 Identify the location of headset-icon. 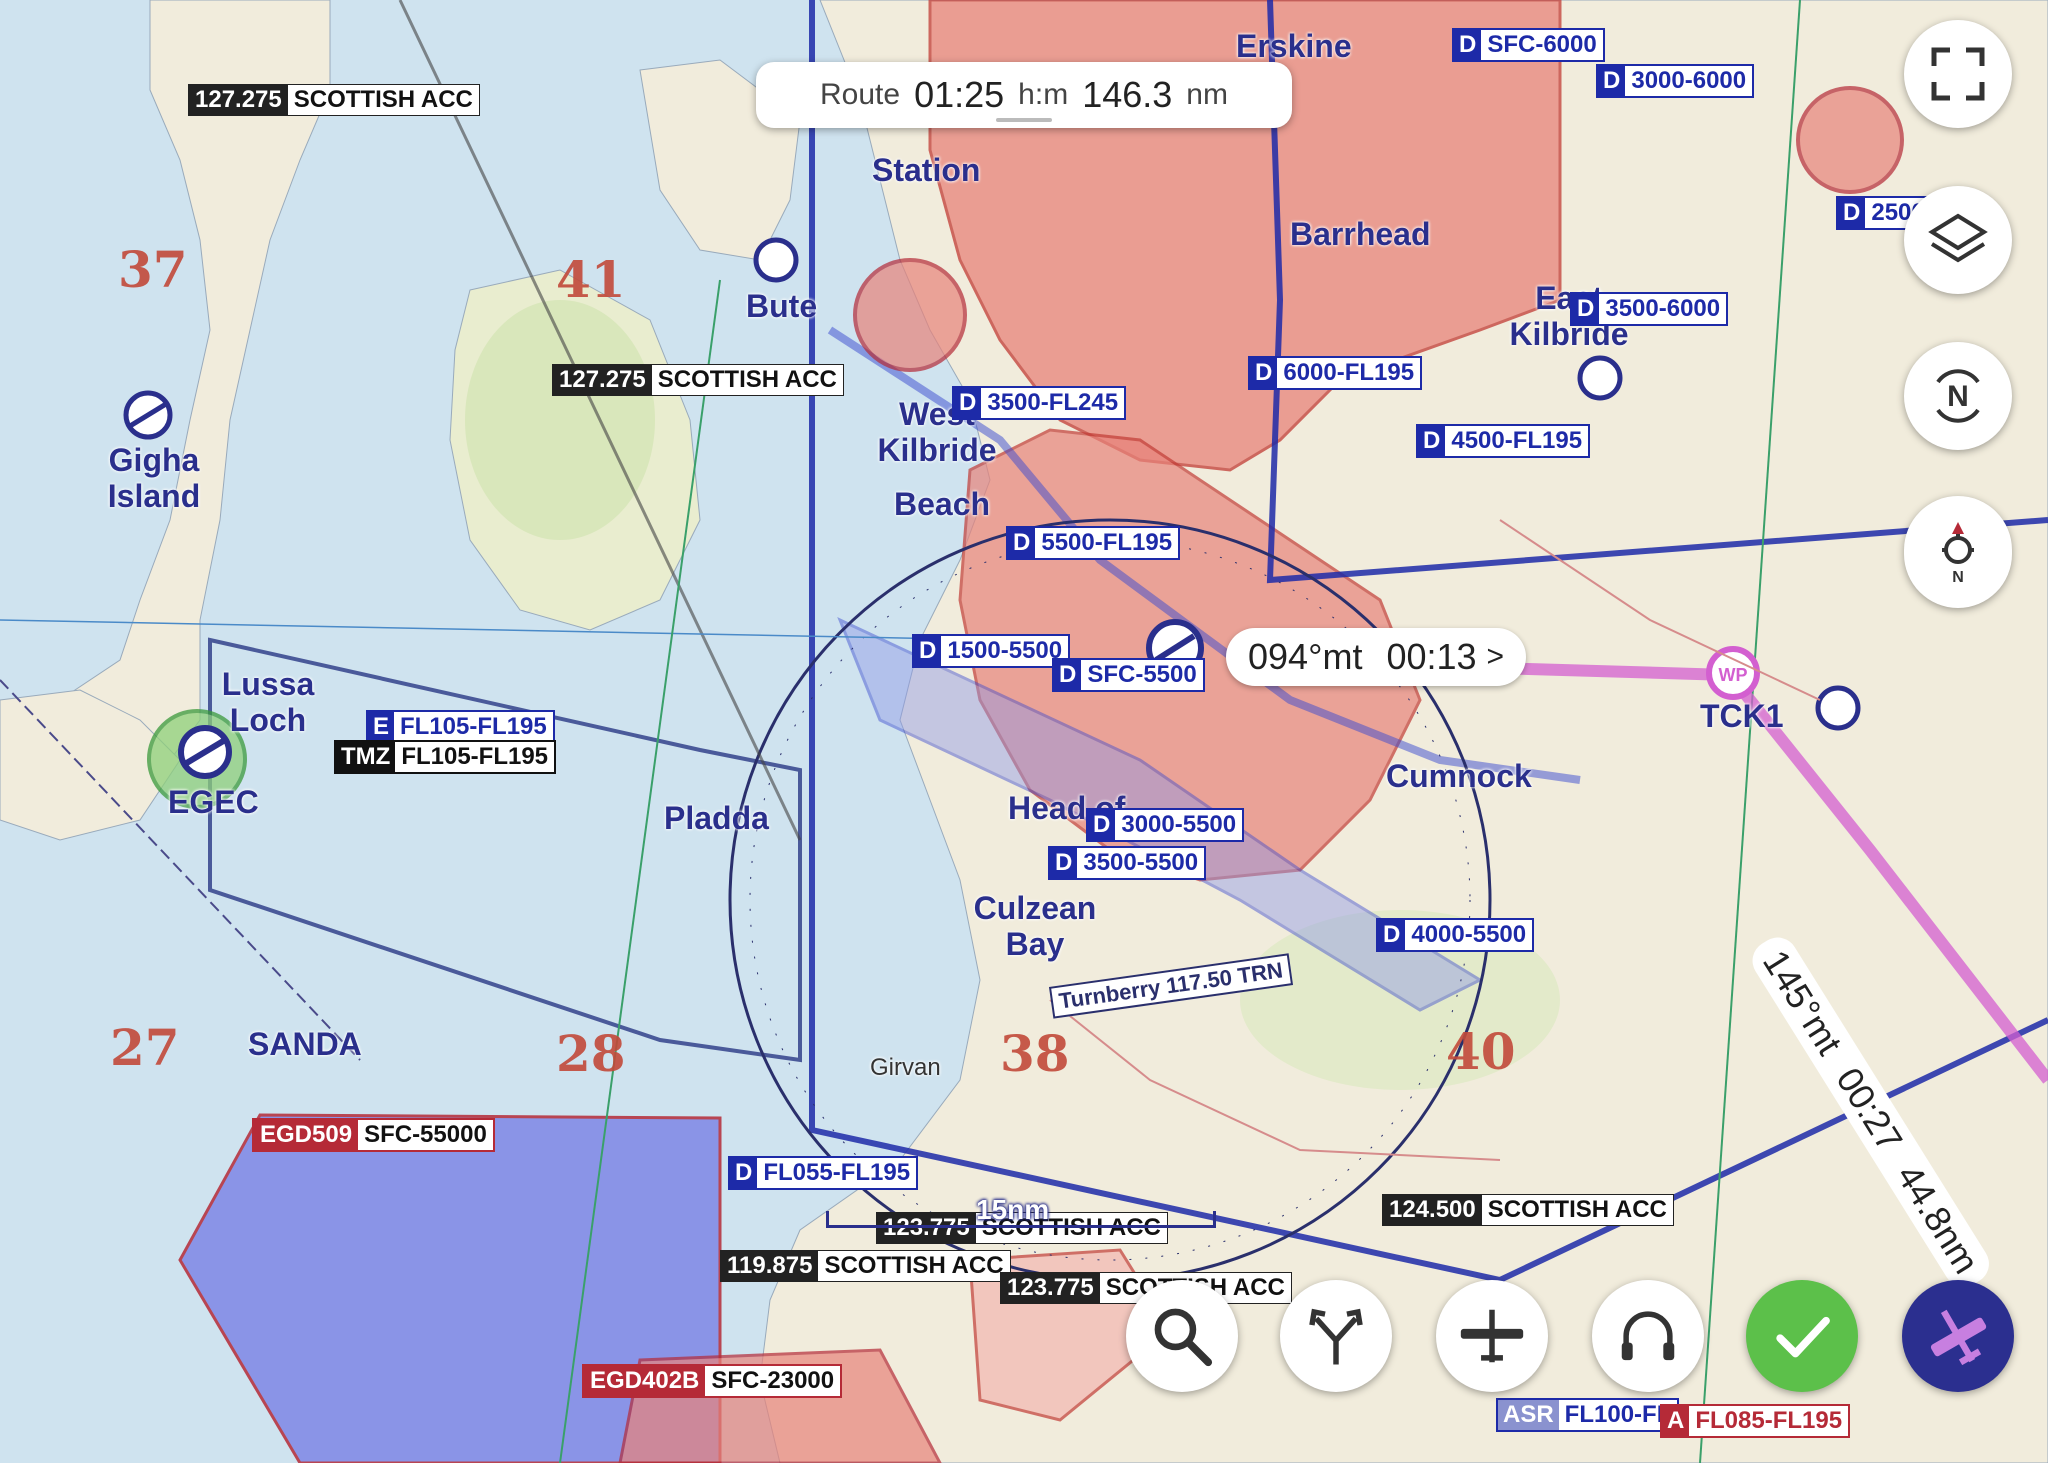
(1648, 1336).